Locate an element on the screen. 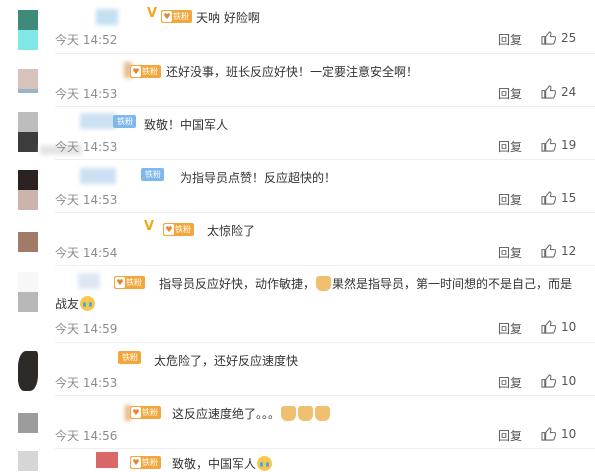 This screenshot has width=595, height=472. comment-item: 铁粉 致敬！中国军人 今天 14:53 回复 19 is located at coordinates (297, 133).